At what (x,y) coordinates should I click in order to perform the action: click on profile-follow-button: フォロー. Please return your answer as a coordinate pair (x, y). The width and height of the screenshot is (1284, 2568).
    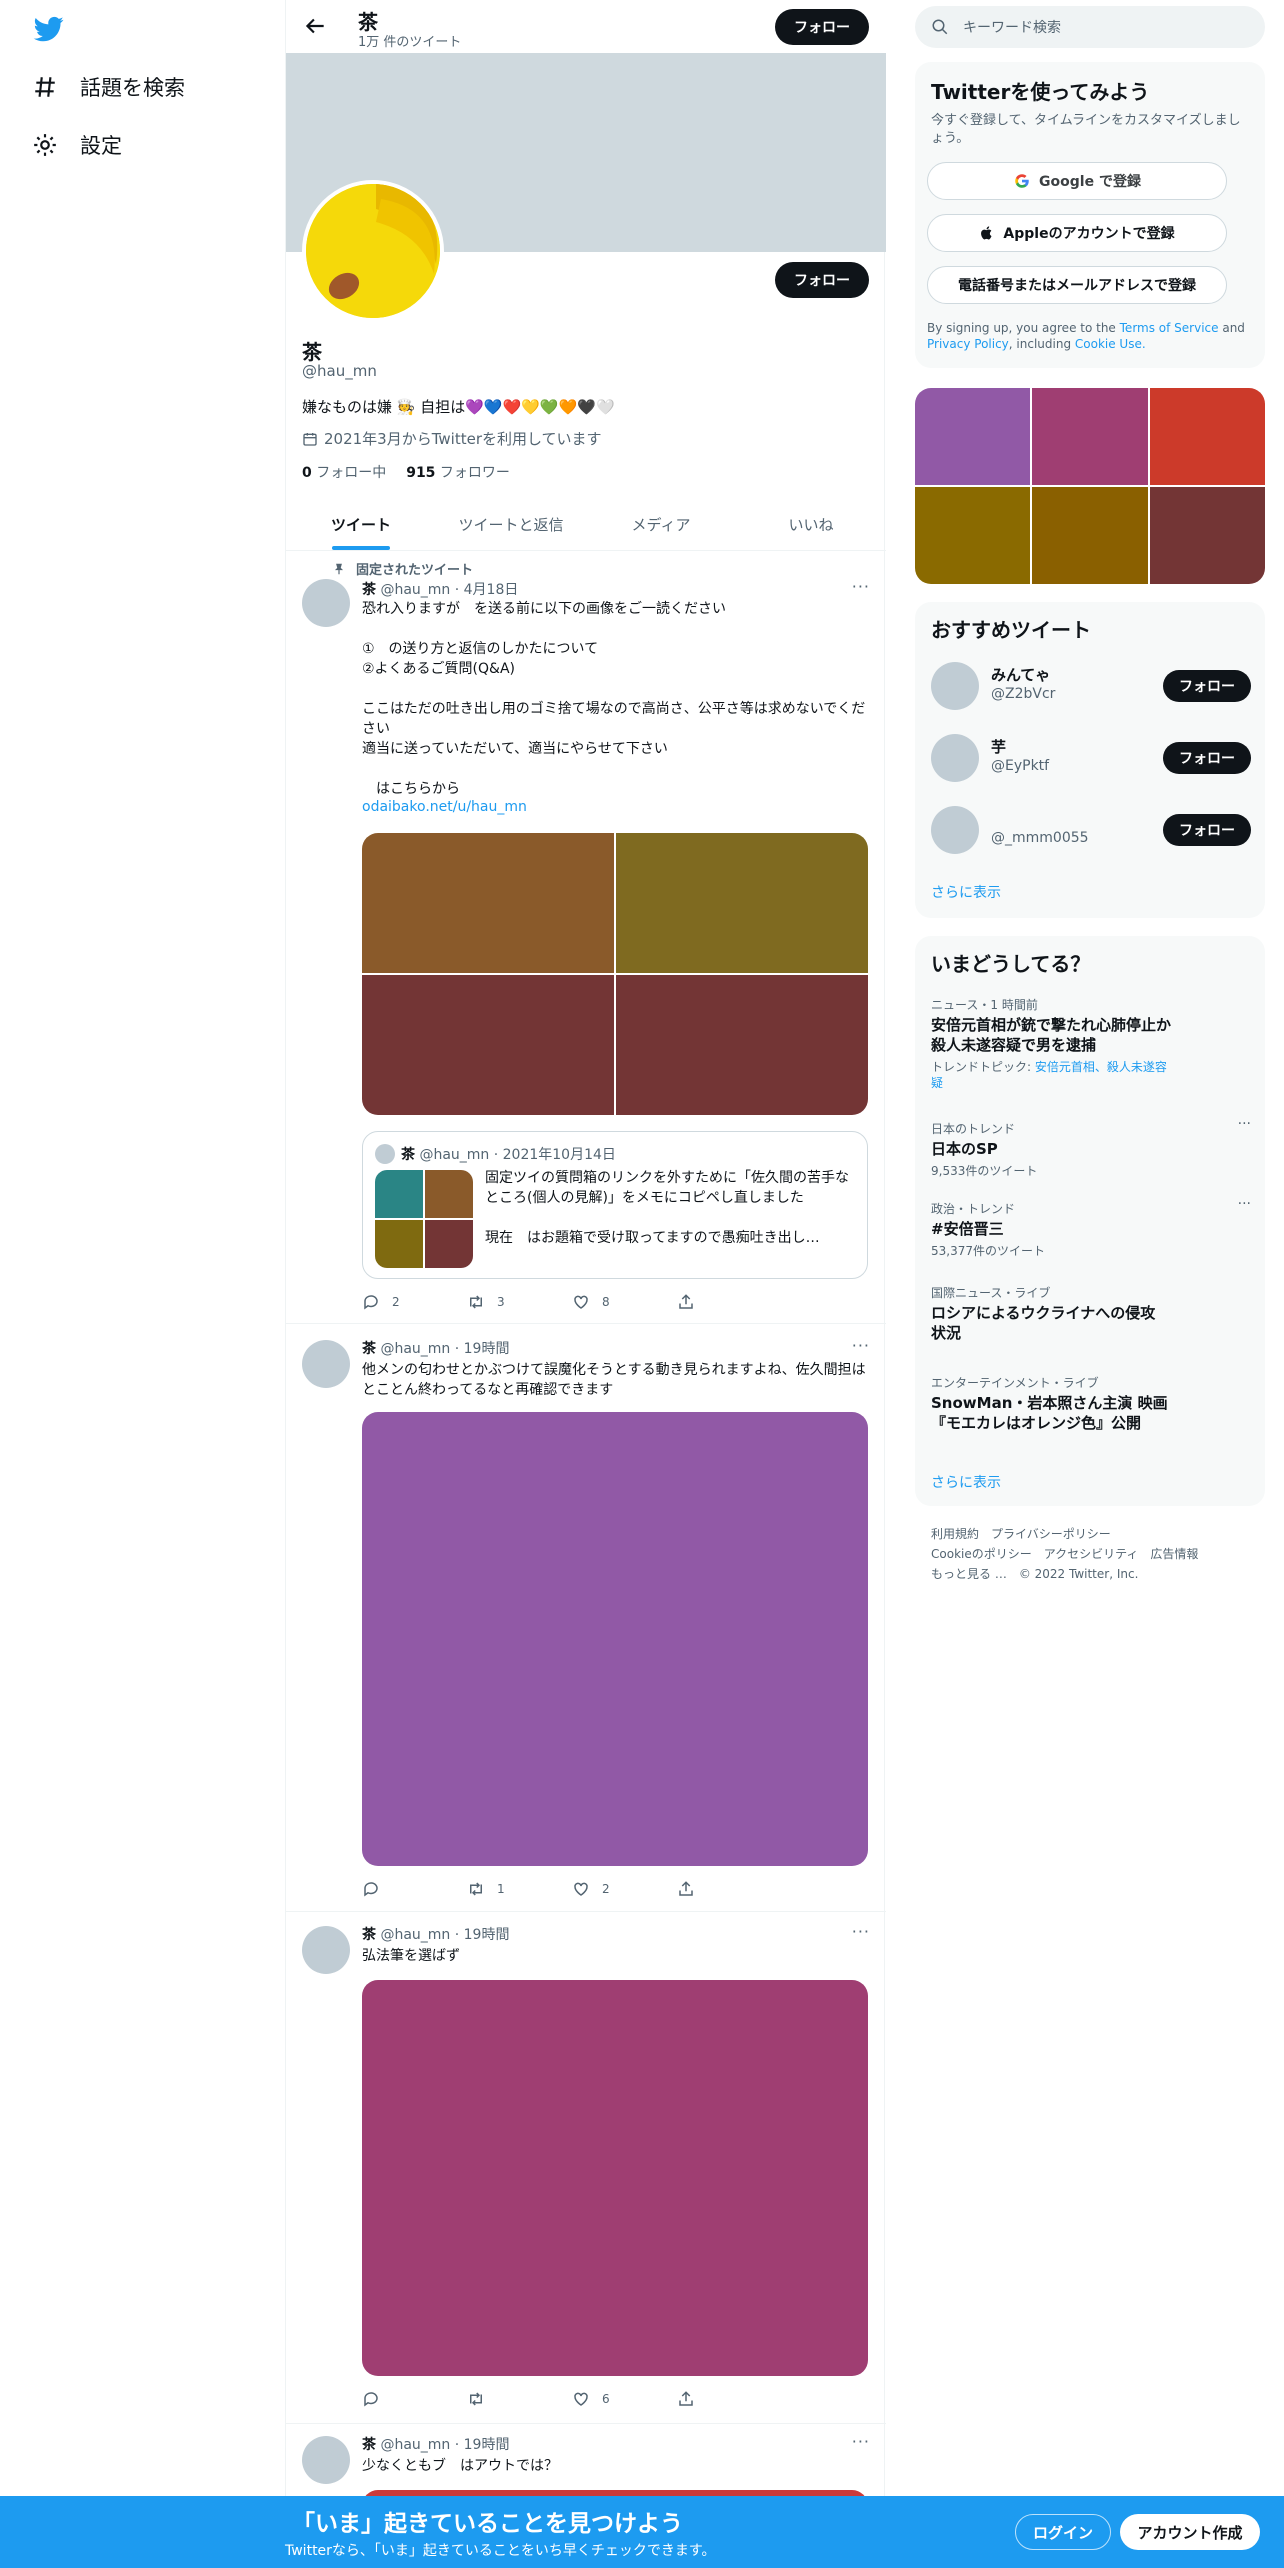
    Looking at the image, I should click on (822, 280).